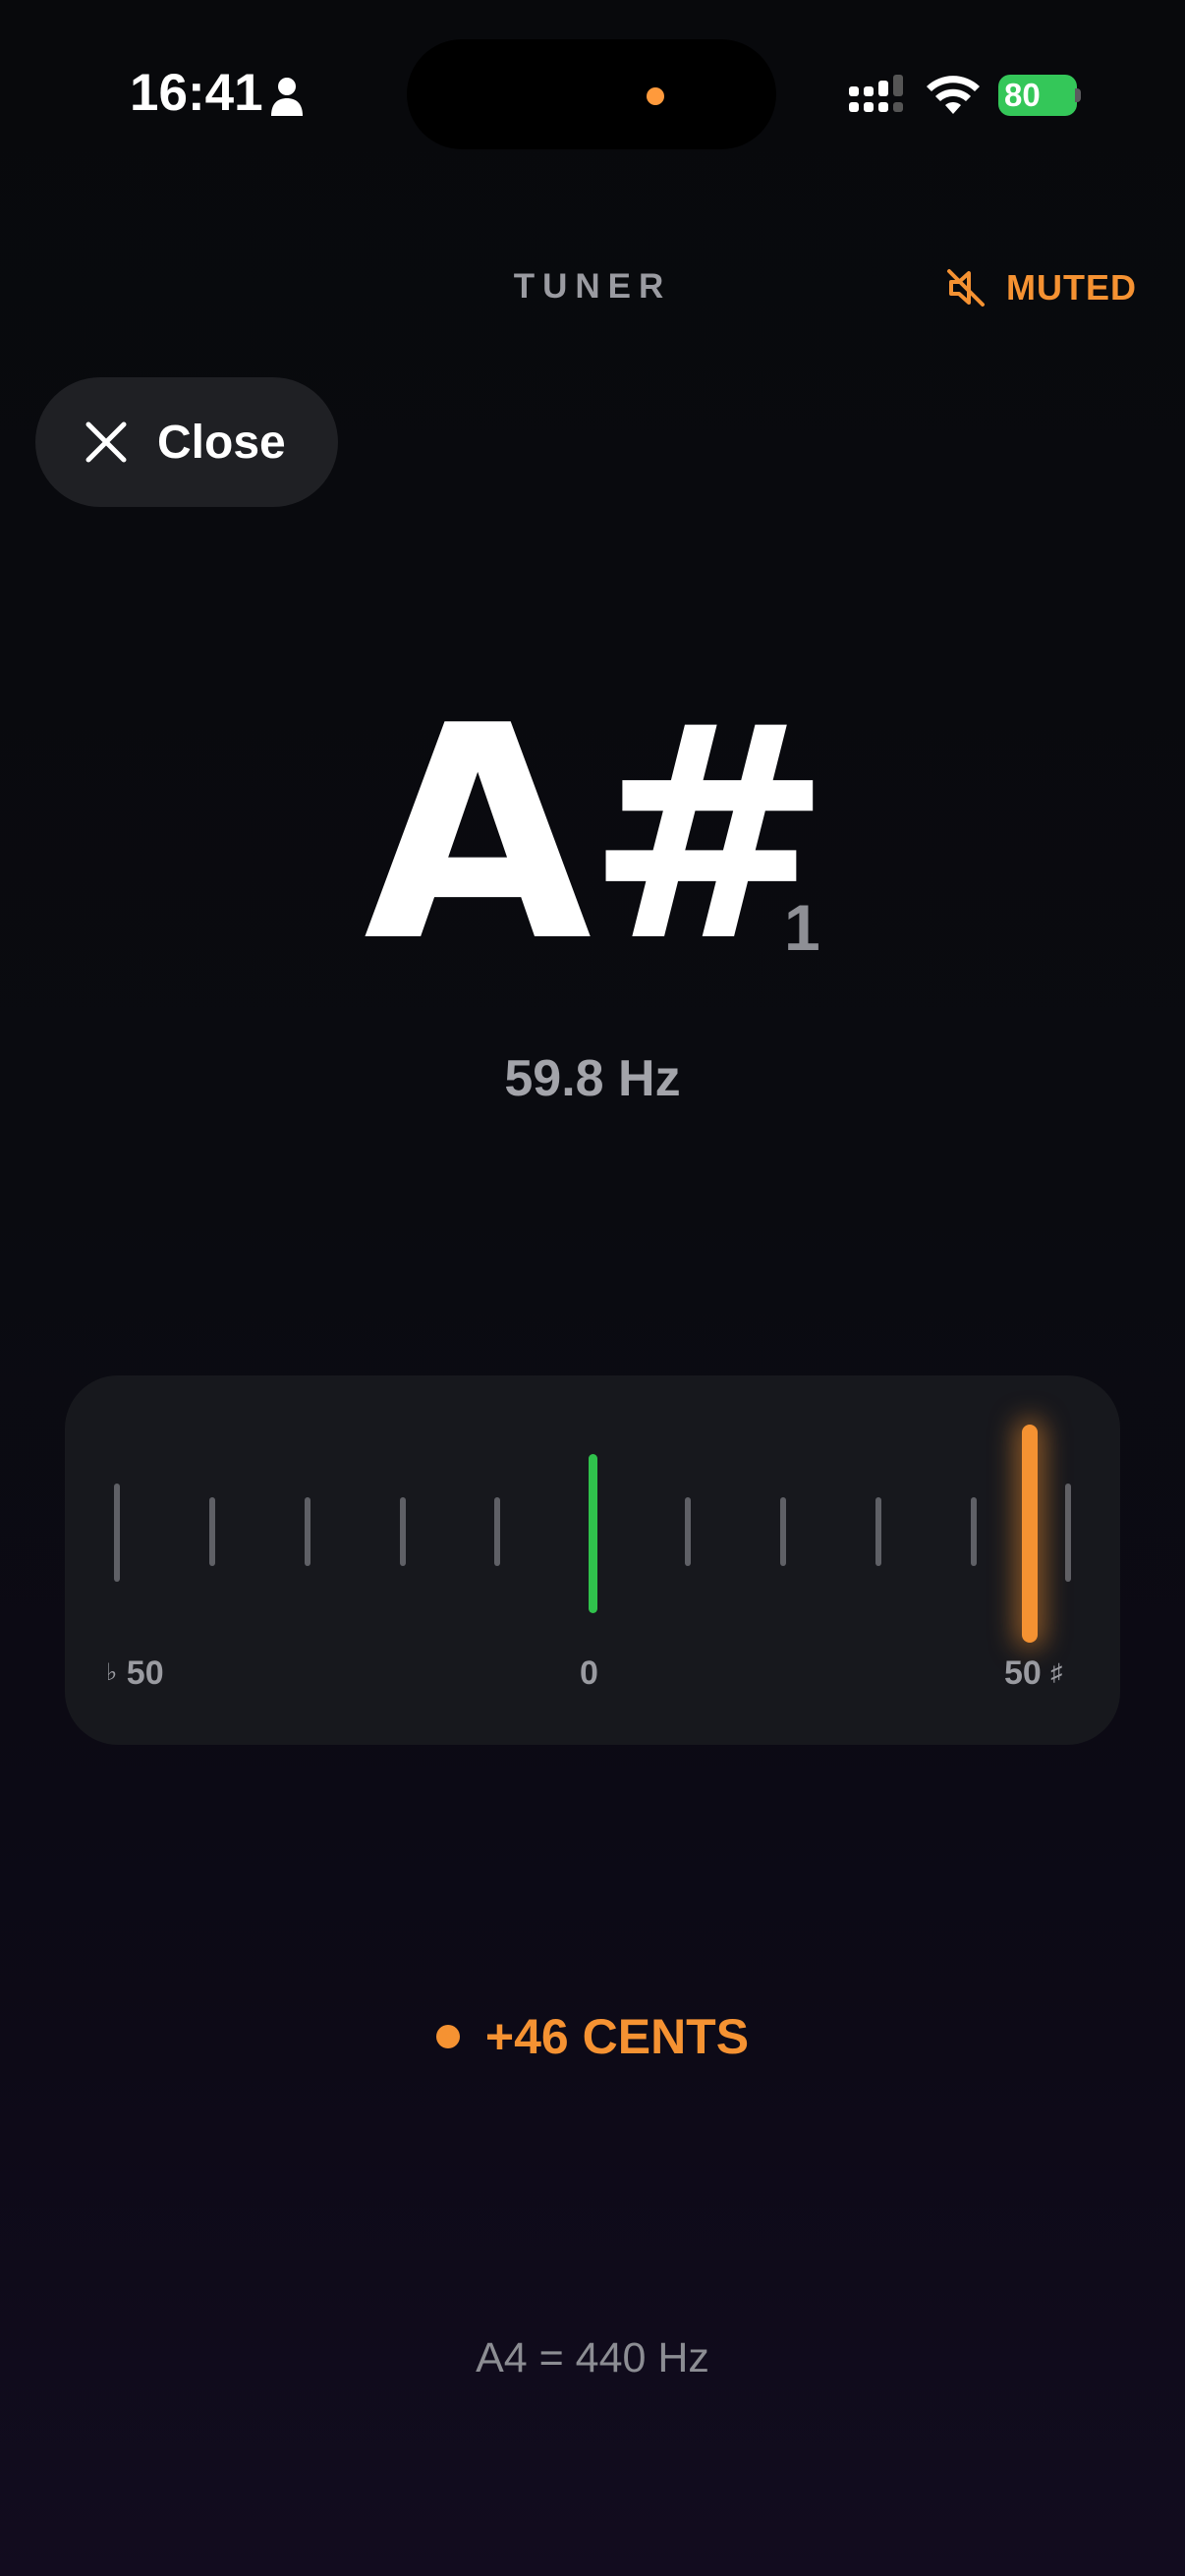 This screenshot has width=1185, height=2576. Describe the element at coordinates (593, 1533) in the screenshot. I see `meter-center-tick` at that location.